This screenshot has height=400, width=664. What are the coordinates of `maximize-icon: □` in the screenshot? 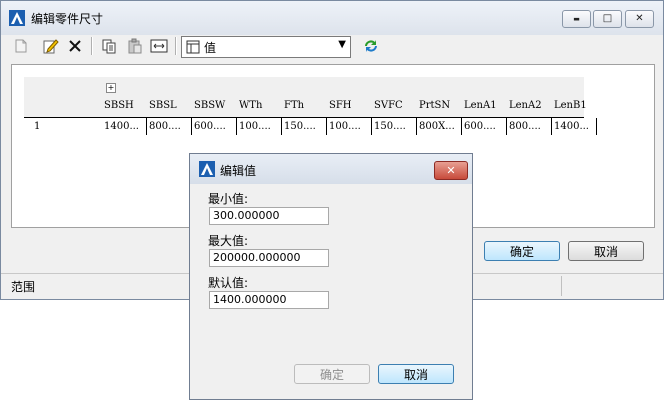 It's located at (607, 18).